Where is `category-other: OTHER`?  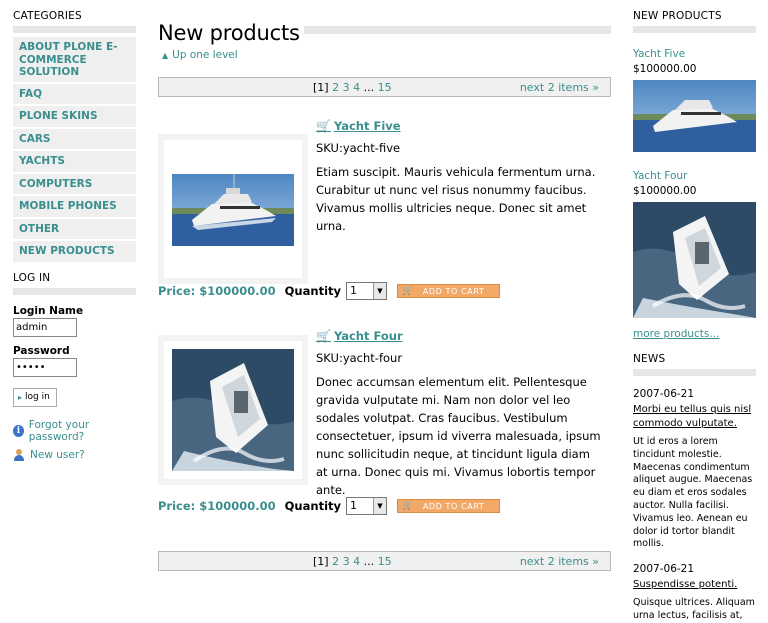 category-other: OTHER is located at coordinates (74, 229).